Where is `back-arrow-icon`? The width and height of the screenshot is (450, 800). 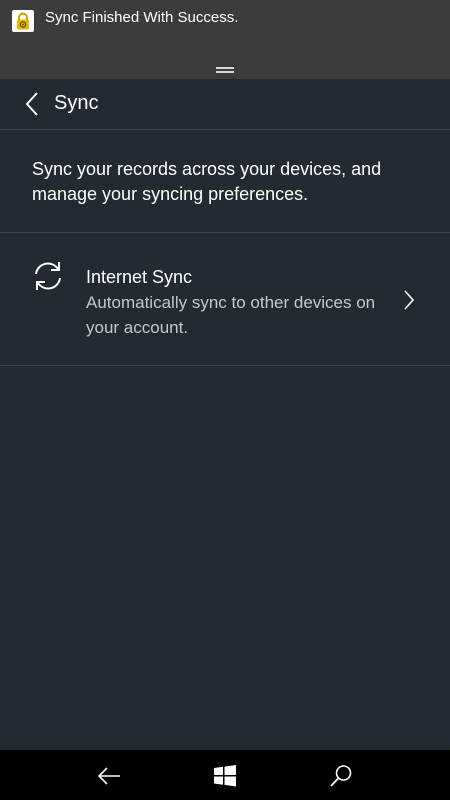
back-arrow-icon is located at coordinates (108, 776).